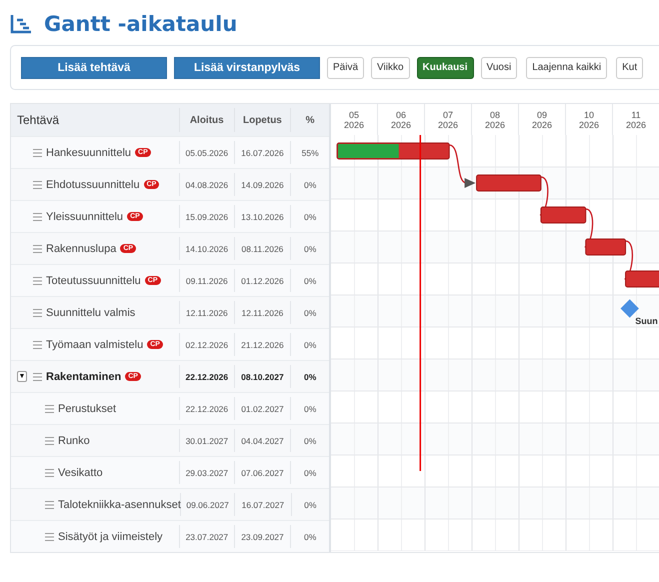  I want to click on end-date: 23.09.2027, so click(263, 536).